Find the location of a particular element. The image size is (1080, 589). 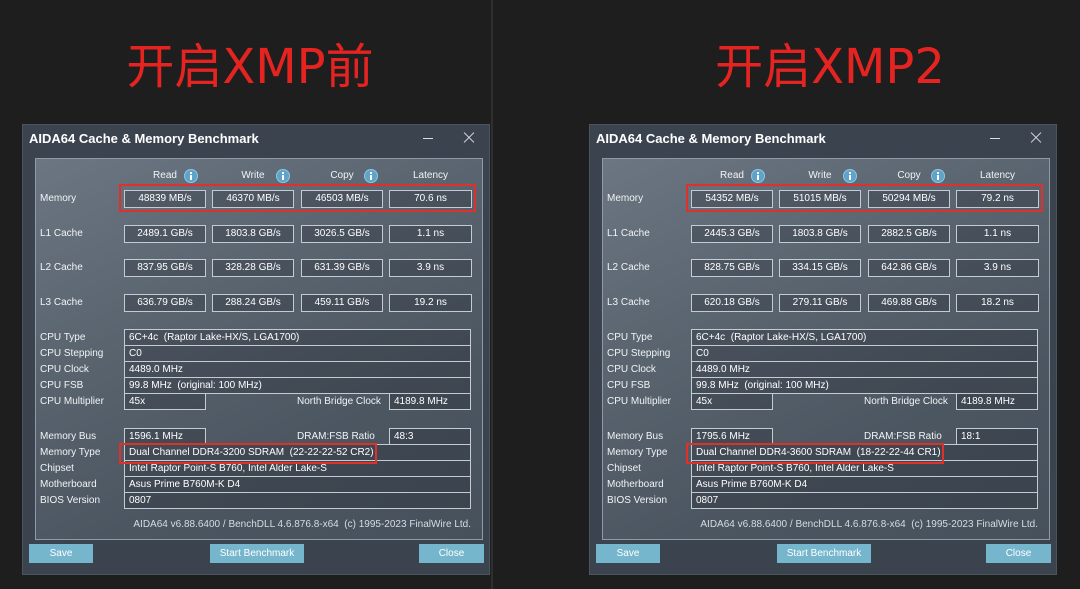

l2-write-value: 328.28 GB/s is located at coordinates (253, 268).